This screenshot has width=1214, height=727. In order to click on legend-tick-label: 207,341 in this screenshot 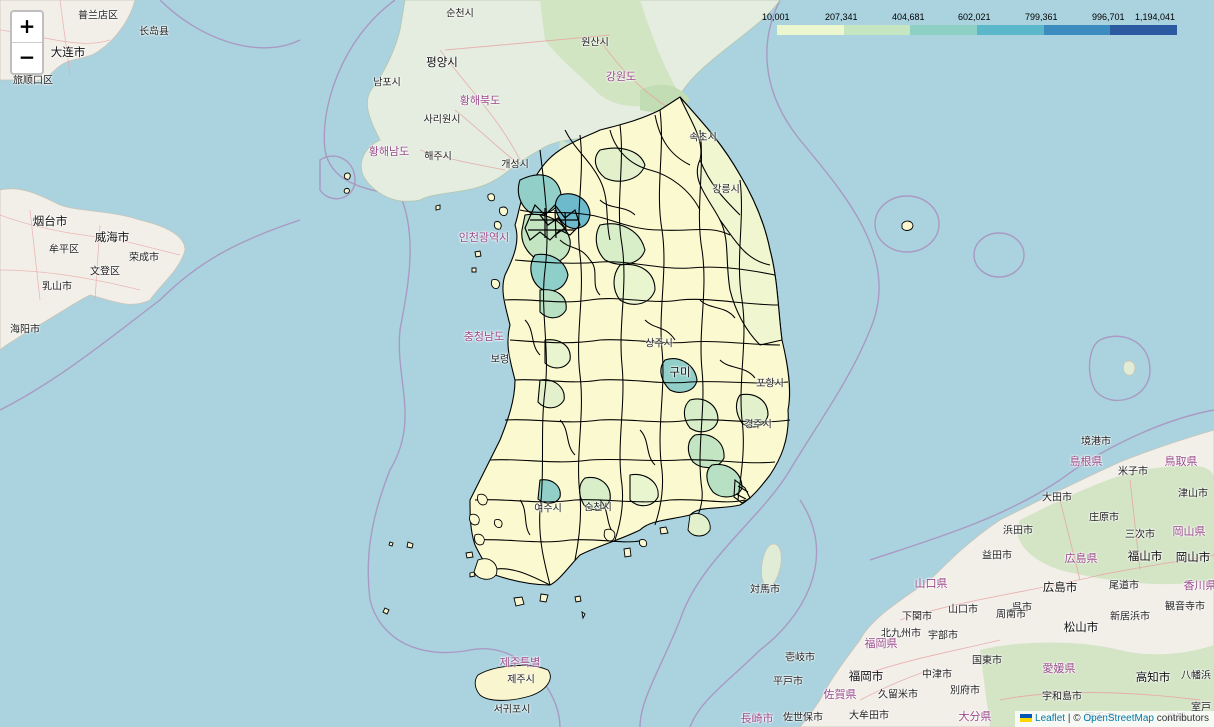, I will do `click(841, 17)`.